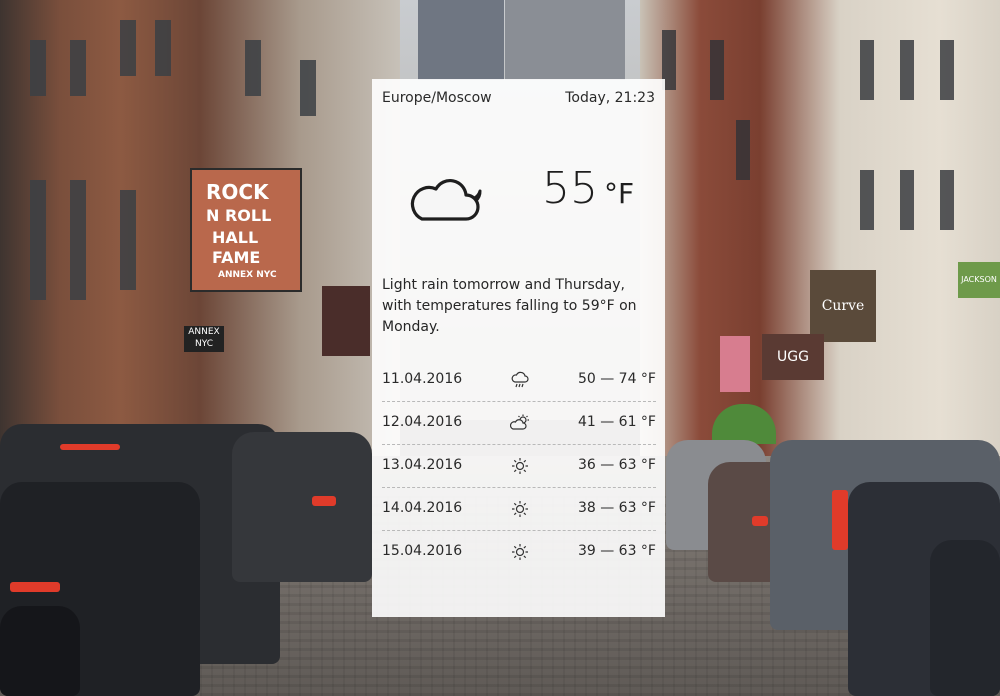  I want to click on forecast-row: 14.04.2016 38 — 63 °F, so click(519, 509).